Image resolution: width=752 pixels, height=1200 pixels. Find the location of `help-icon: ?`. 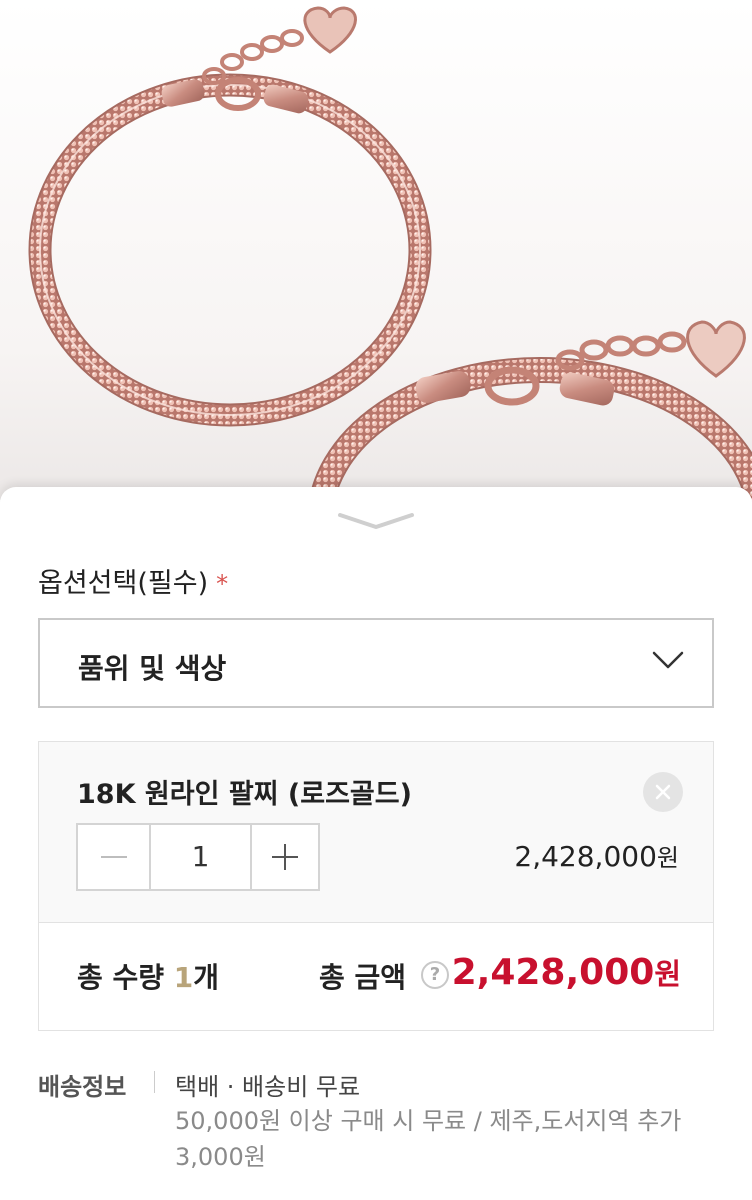

help-icon: ? is located at coordinates (435, 975).